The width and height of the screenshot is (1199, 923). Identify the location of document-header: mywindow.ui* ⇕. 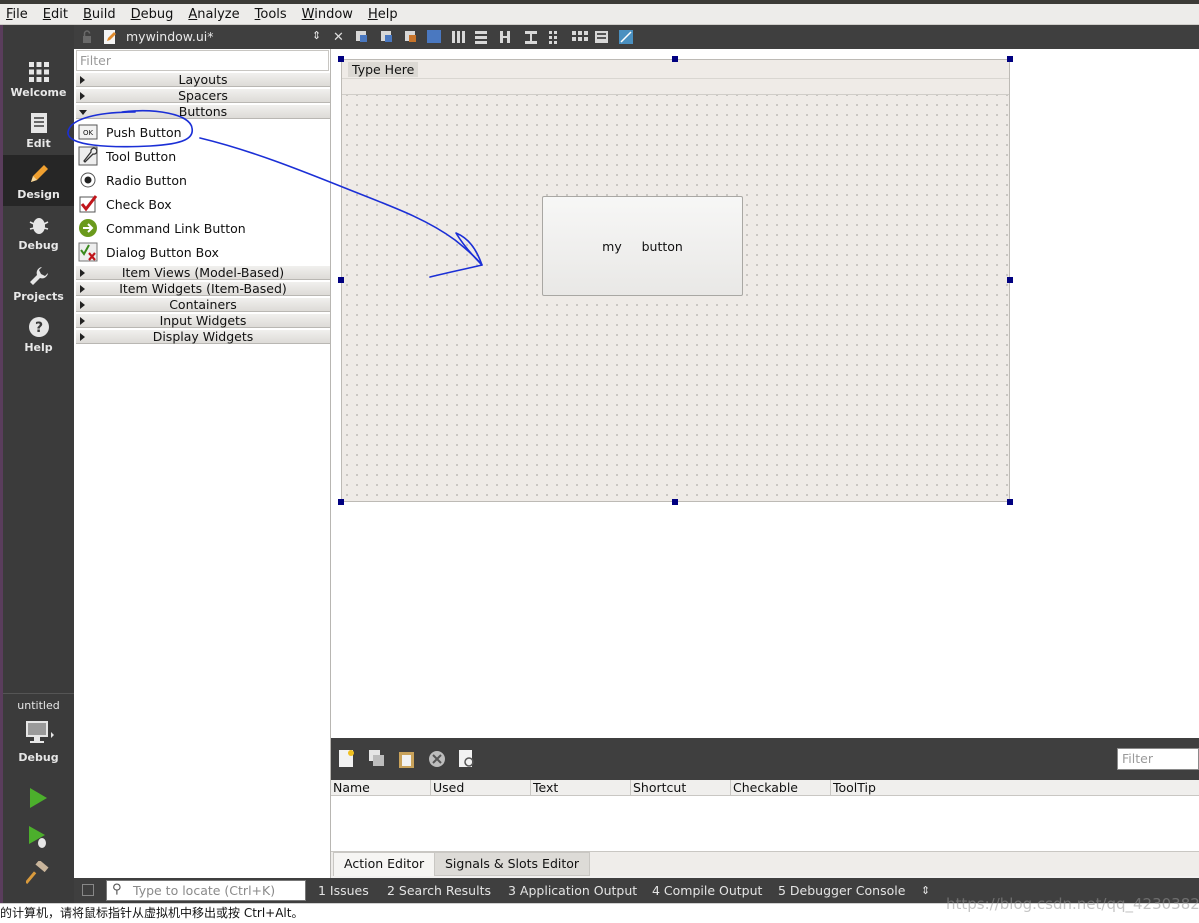
(202, 37).